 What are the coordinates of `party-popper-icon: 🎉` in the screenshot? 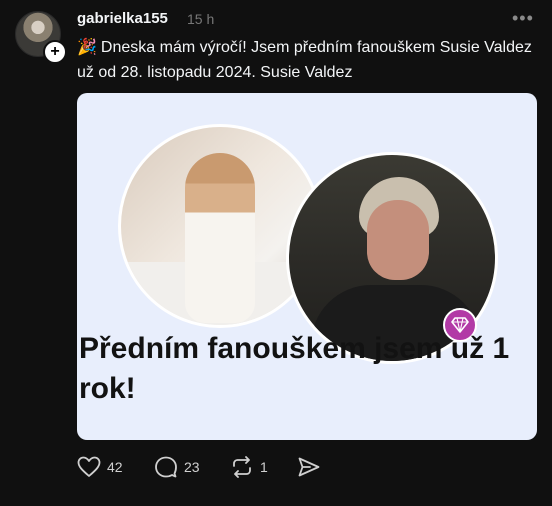 It's located at (87, 47).